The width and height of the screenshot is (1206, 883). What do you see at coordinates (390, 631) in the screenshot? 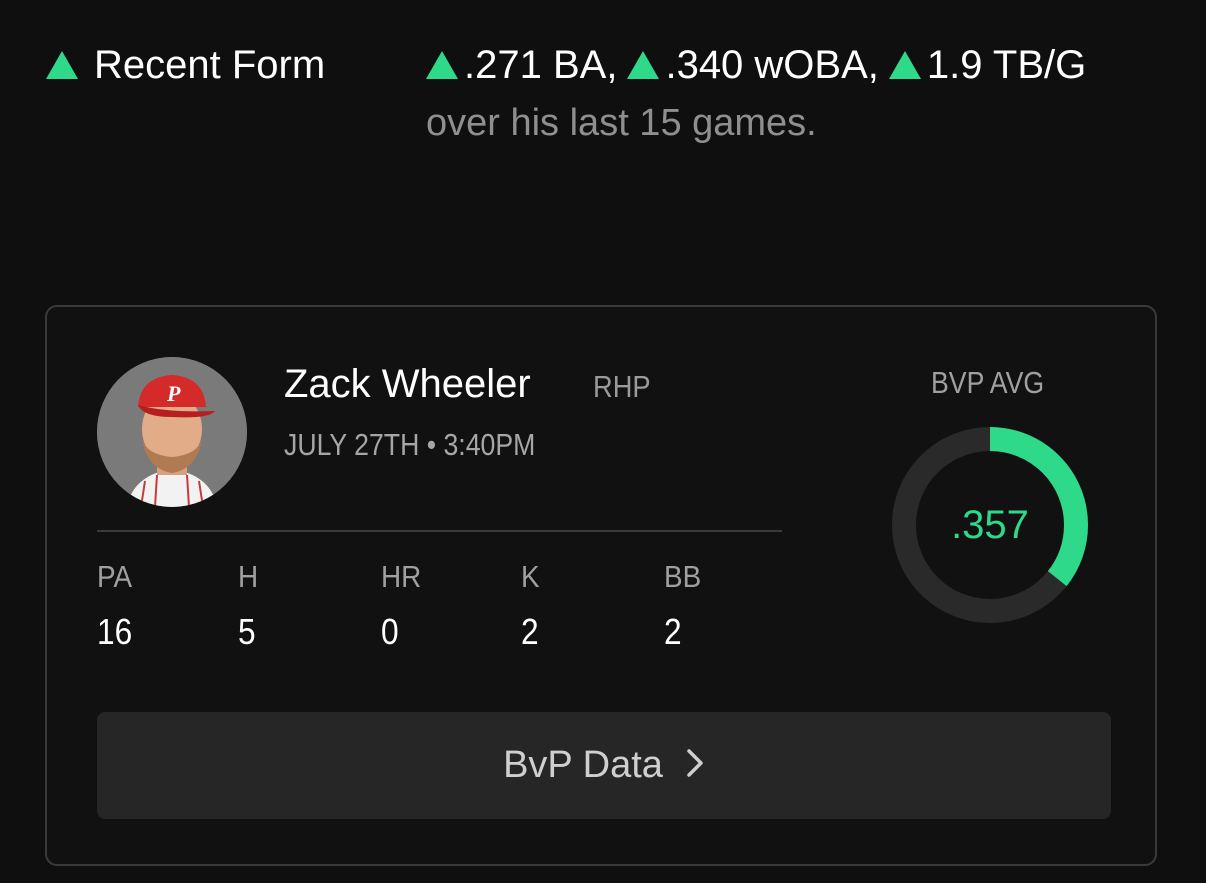
I see `stat-value: 0` at bounding box center [390, 631].